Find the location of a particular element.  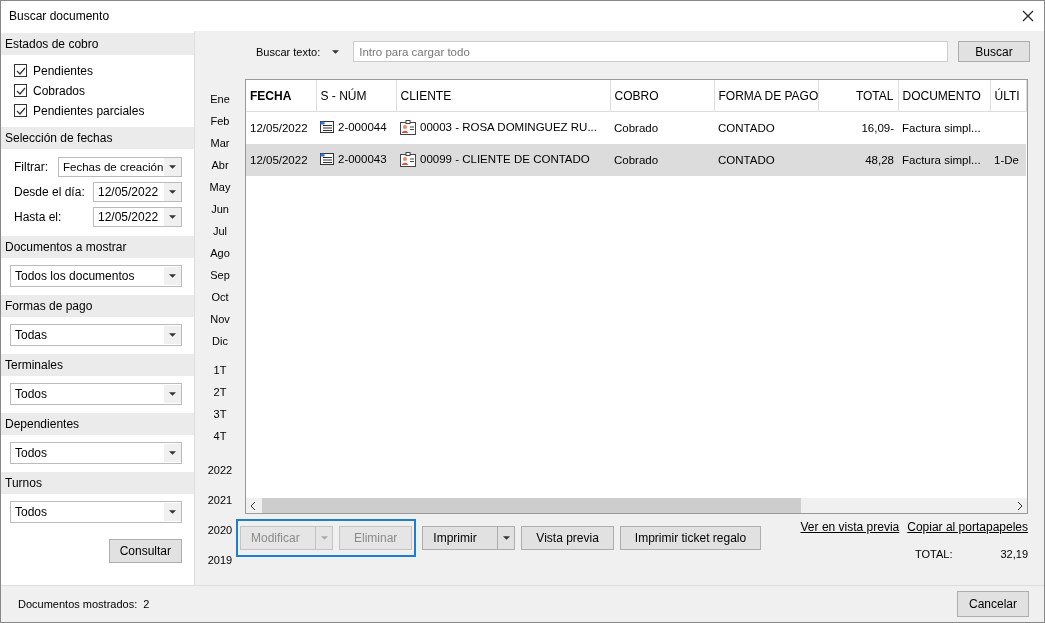

window-title: Buscar documento is located at coordinates (59, 16).